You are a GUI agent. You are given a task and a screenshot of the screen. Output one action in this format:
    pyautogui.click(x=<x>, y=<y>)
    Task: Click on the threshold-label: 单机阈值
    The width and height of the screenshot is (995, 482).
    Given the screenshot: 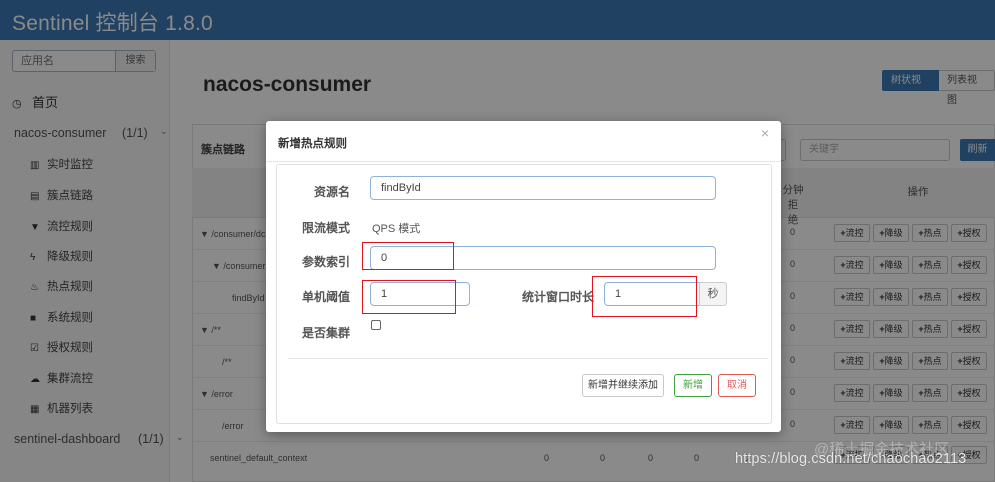 What is the action you would take?
    pyautogui.click(x=326, y=297)
    